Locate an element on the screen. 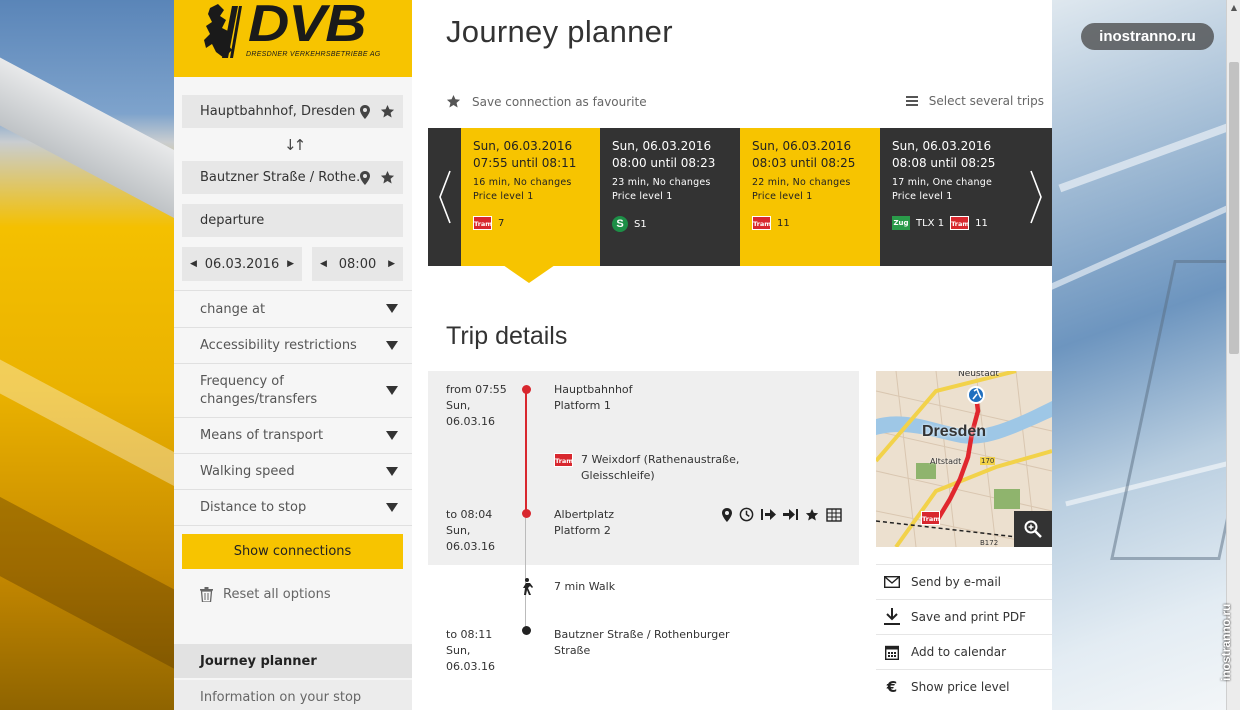 Image resolution: width=1240 pixels, height=710 pixels. departure-stop-block: Hauptbahnhof Platform 1 is located at coordinates (593, 398).